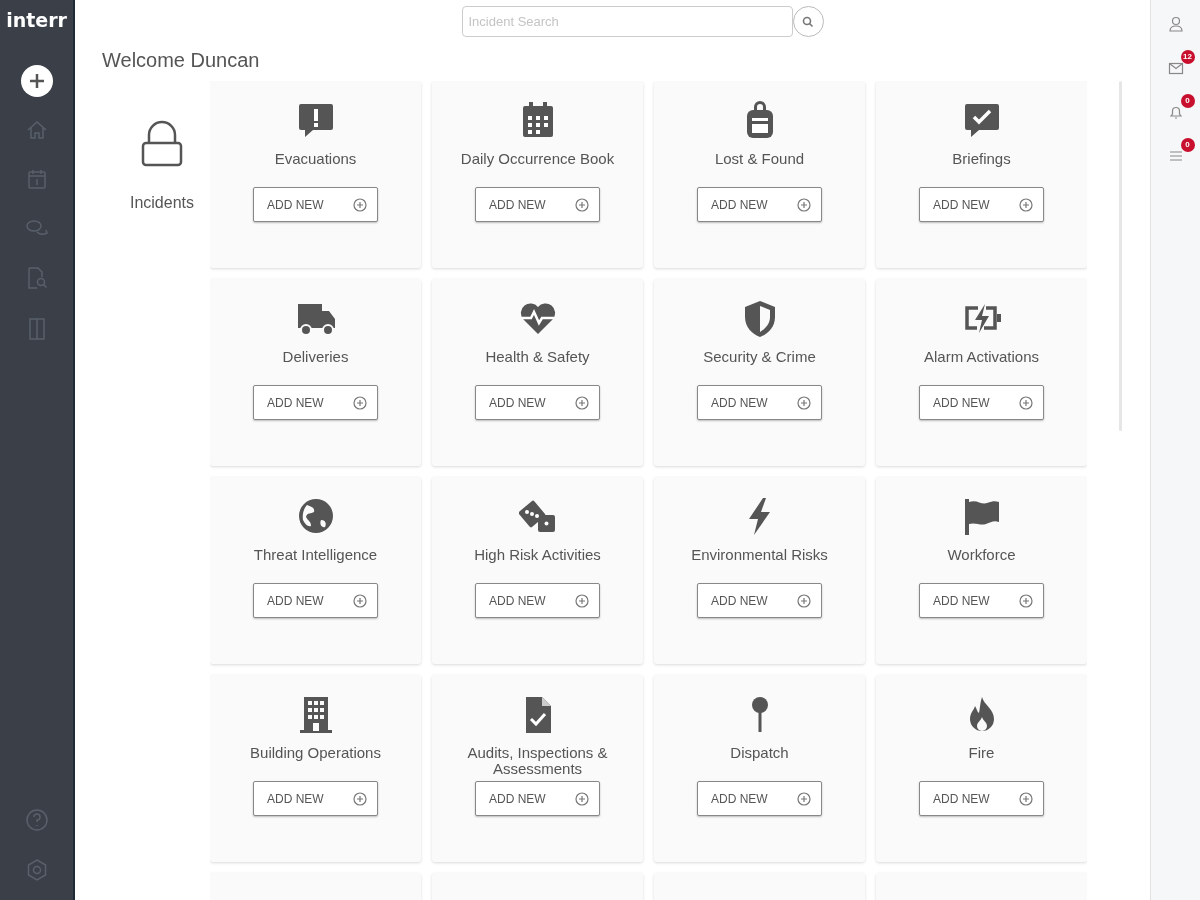  I want to click on card-title: High Risk Activities, so click(537, 554).